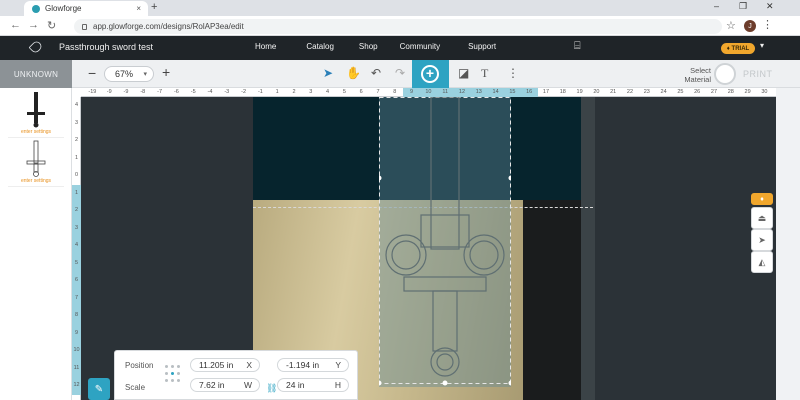 The image size is (800, 400). What do you see at coordinates (76, 228) in the screenshot?
I see `ruler-left-tick: 3` at bounding box center [76, 228].